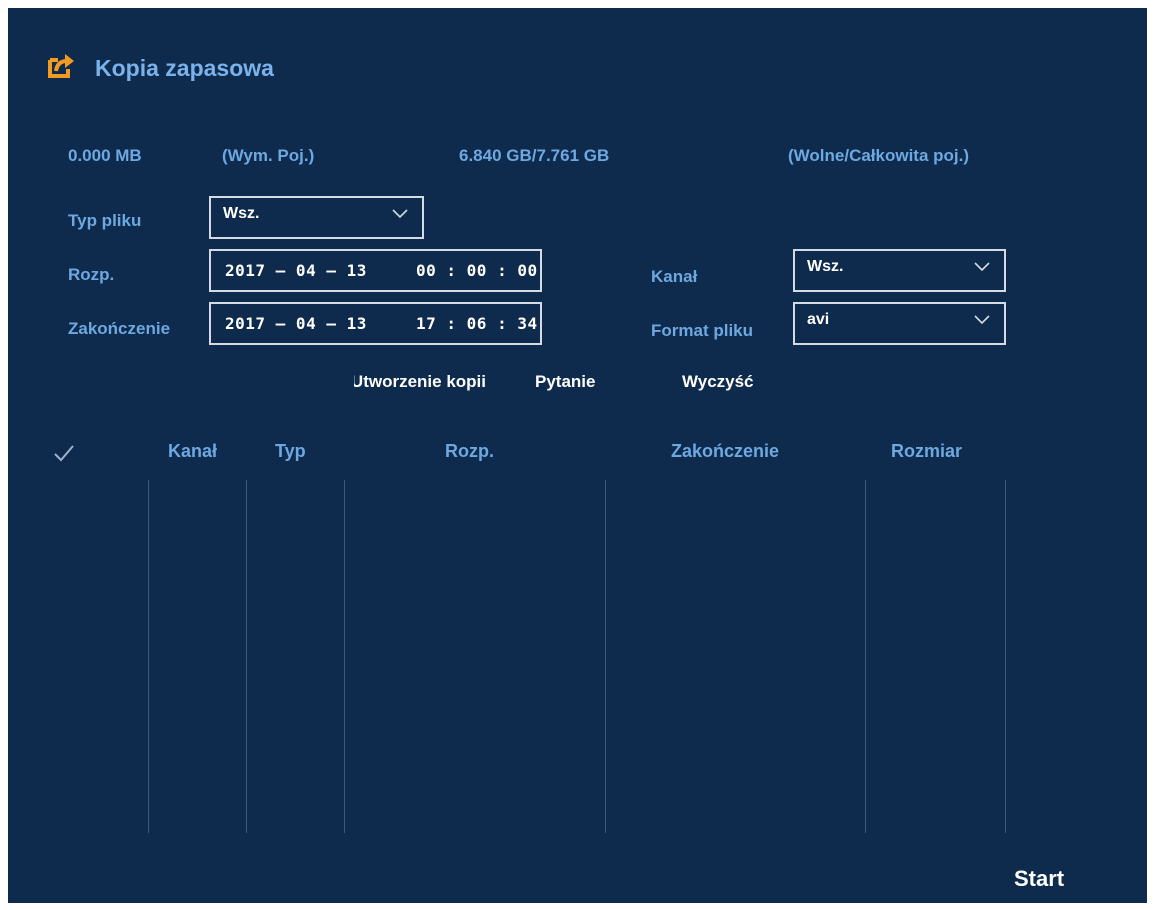 This screenshot has height=910, width=1153. Describe the element at coordinates (899, 270) in the screenshot. I see `channel-select: Wsz.` at that location.